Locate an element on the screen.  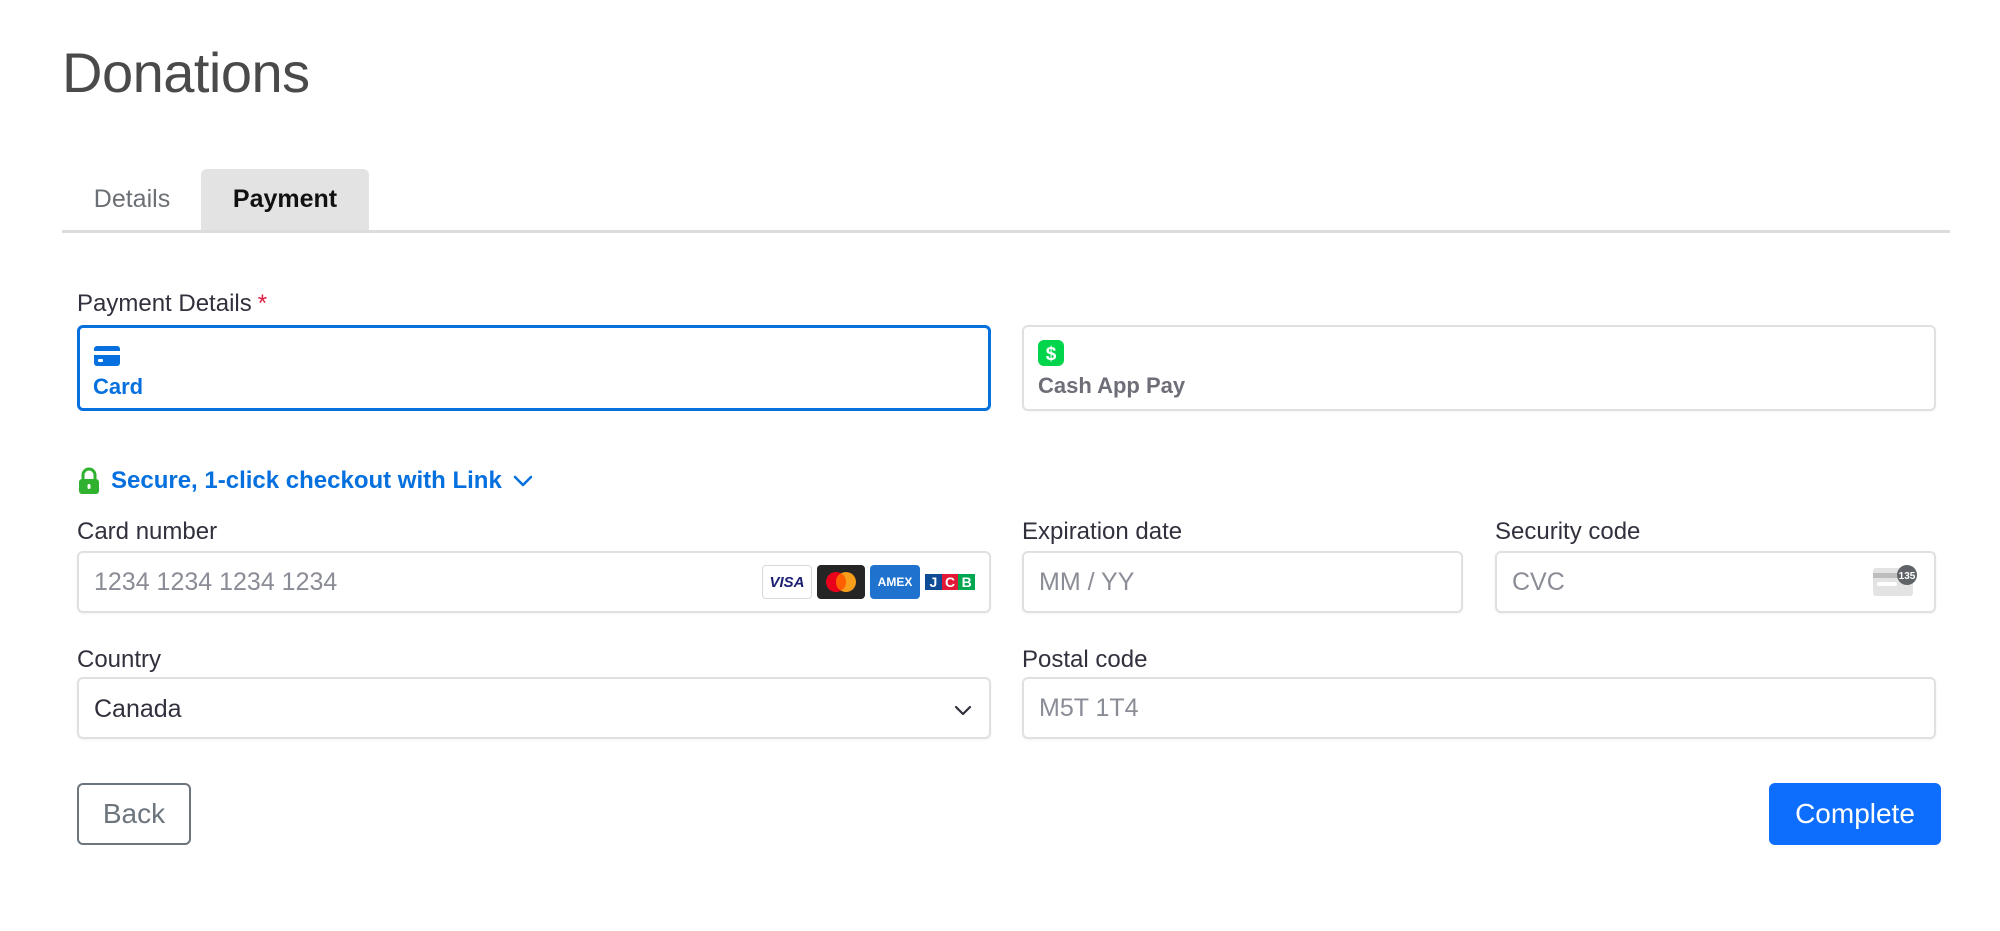
payment-details-label: Payment Details * is located at coordinates (172, 303).